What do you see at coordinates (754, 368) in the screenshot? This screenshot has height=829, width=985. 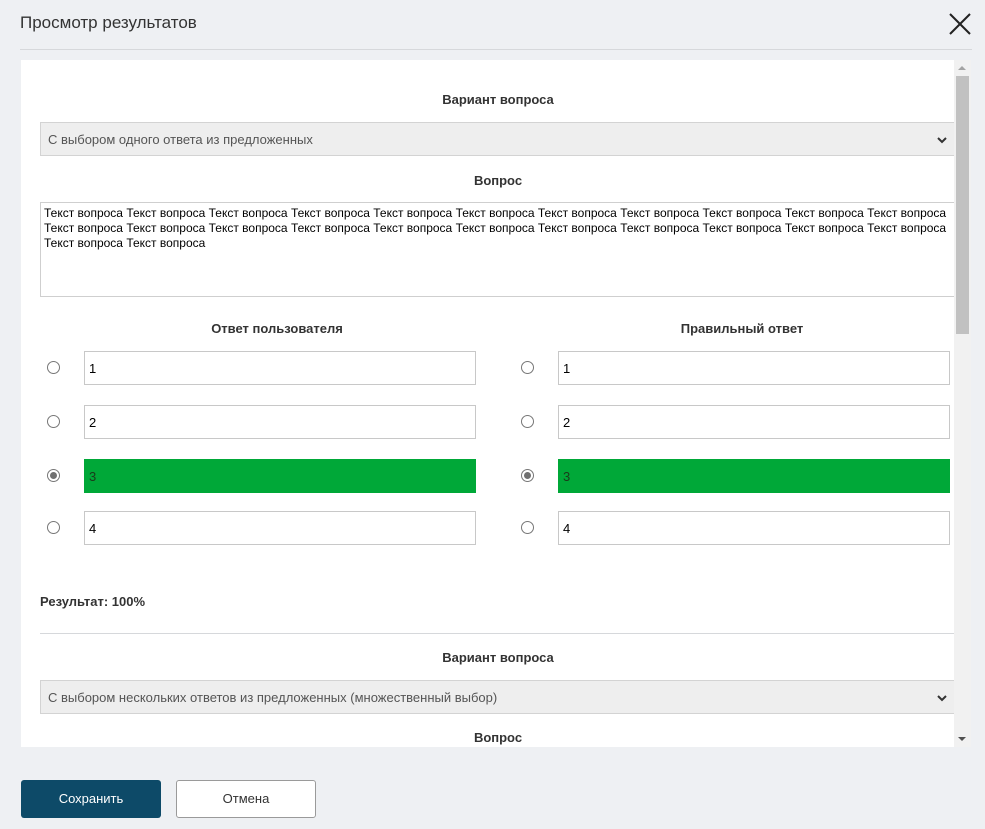 I see `correct-answer-option-field: 1` at bounding box center [754, 368].